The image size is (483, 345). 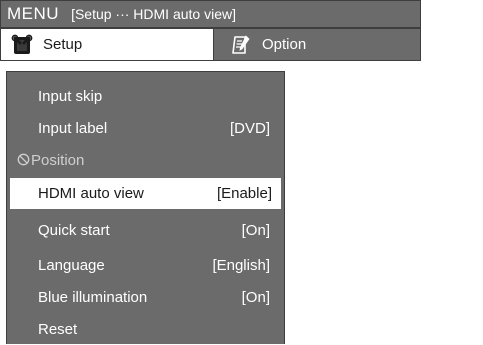 I want to click on tab-option: Option, so click(x=317, y=44).